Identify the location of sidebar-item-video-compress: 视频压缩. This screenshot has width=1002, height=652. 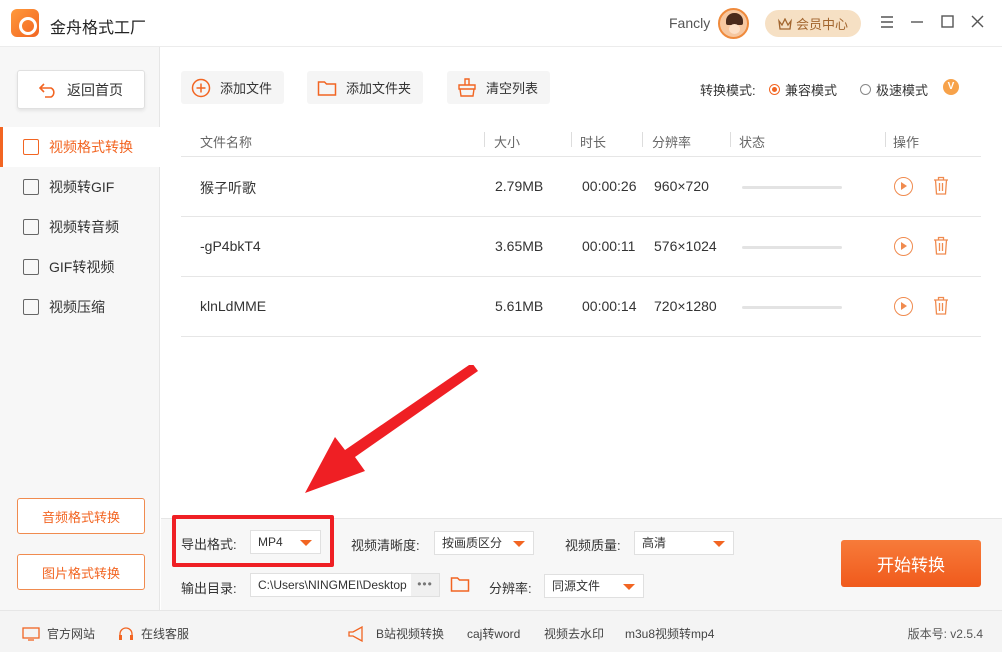
(80, 307).